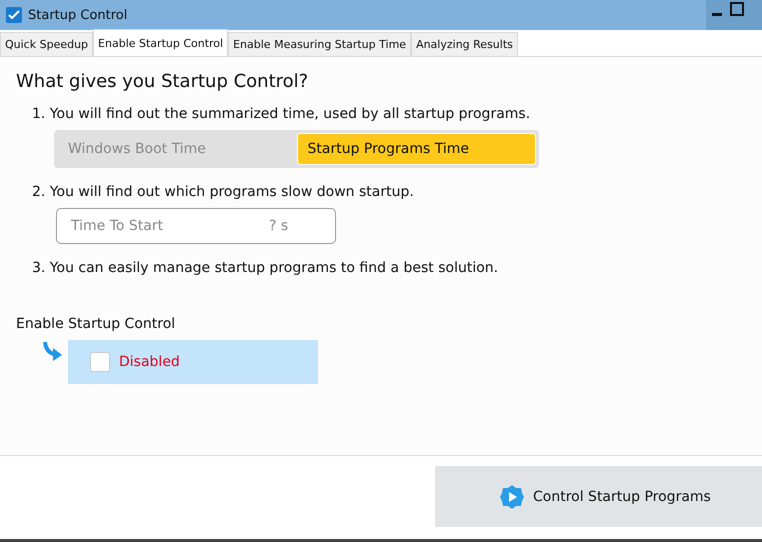 The height and width of the screenshot is (542, 762). What do you see at coordinates (14, 15) in the screenshot?
I see `checkbox-icon` at bounding box center [14, 15].